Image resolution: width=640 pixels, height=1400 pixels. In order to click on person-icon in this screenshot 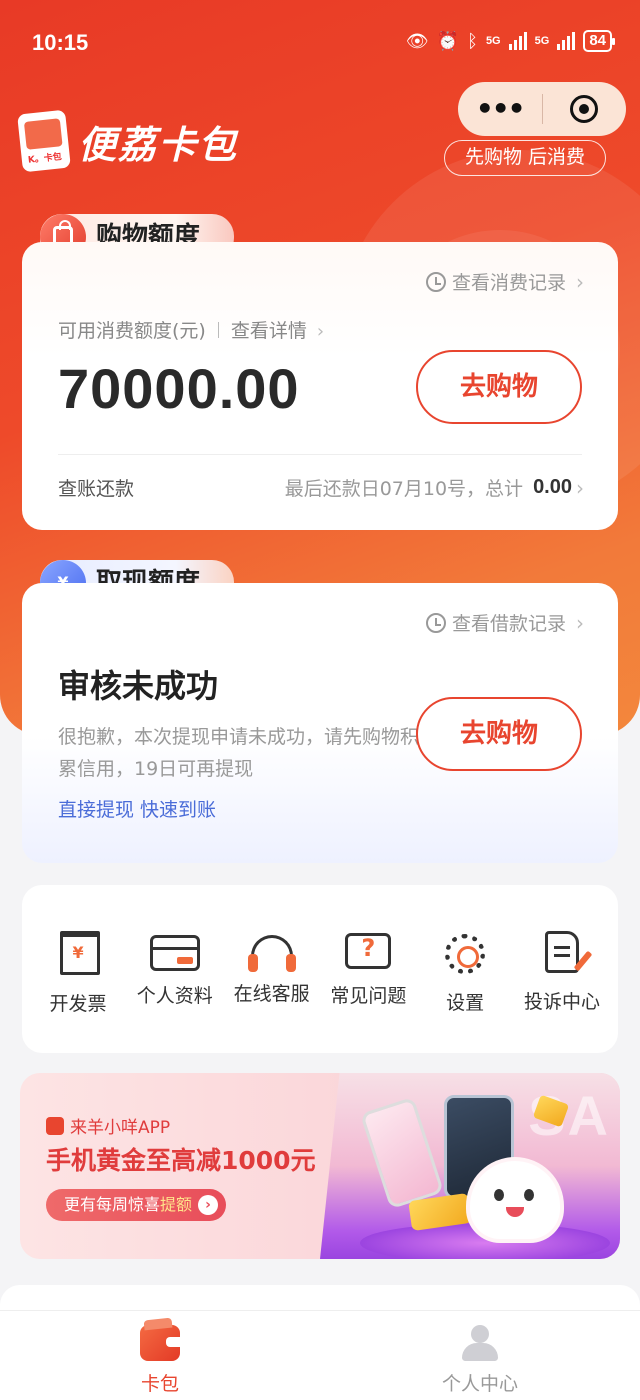, I will do `click(480, 1343)`.